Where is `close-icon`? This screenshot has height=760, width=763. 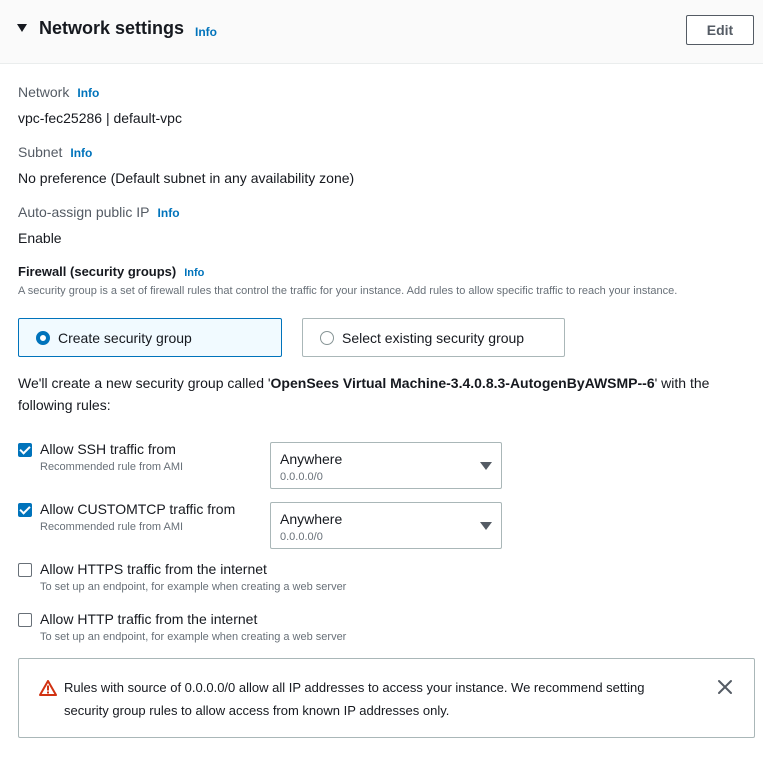
close-icon is located at coordinates (725, 687).